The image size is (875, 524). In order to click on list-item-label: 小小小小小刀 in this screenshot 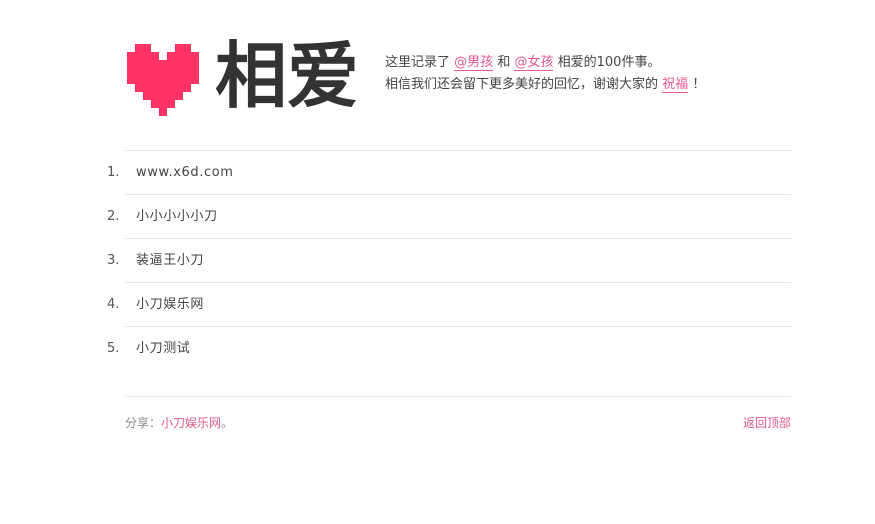, I will do `click(177, 216)`.